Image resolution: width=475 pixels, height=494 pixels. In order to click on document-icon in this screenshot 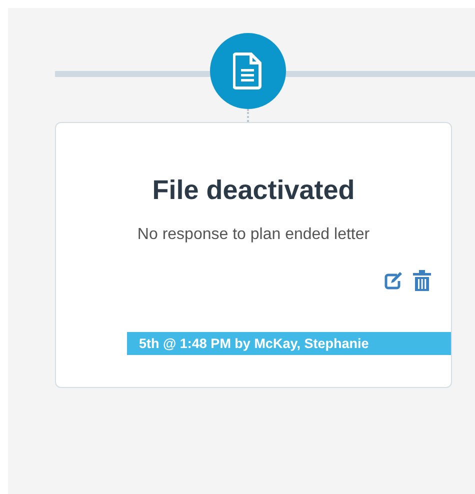, I will do `click(248, 71)`.